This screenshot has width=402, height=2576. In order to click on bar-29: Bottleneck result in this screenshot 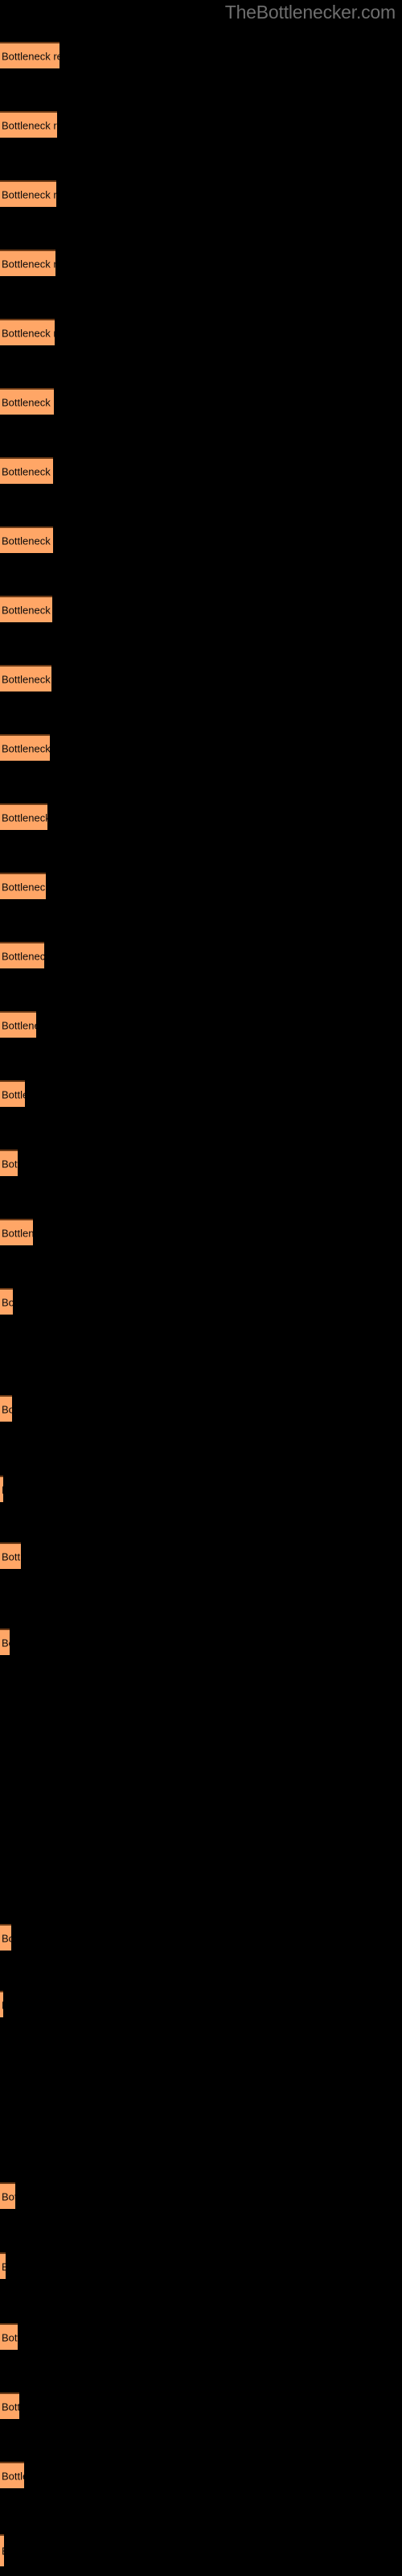, I will do `click(9, 2405)`.